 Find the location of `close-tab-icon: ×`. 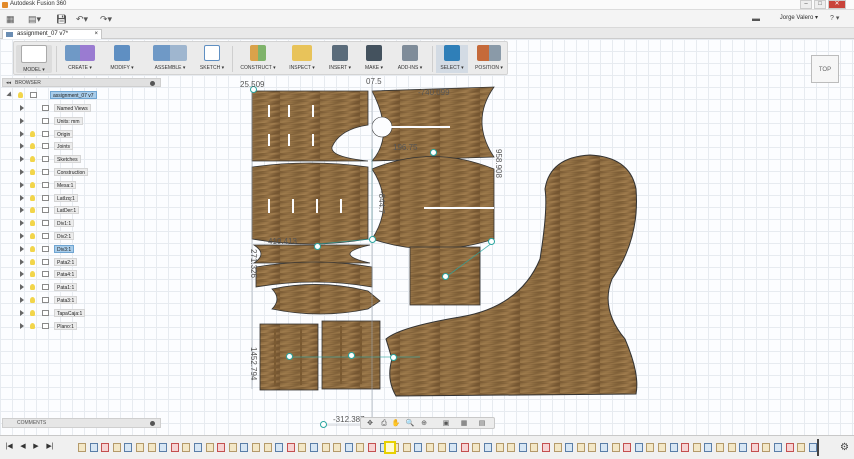

close-tab-icon: × is located at coordinates (96, 34).